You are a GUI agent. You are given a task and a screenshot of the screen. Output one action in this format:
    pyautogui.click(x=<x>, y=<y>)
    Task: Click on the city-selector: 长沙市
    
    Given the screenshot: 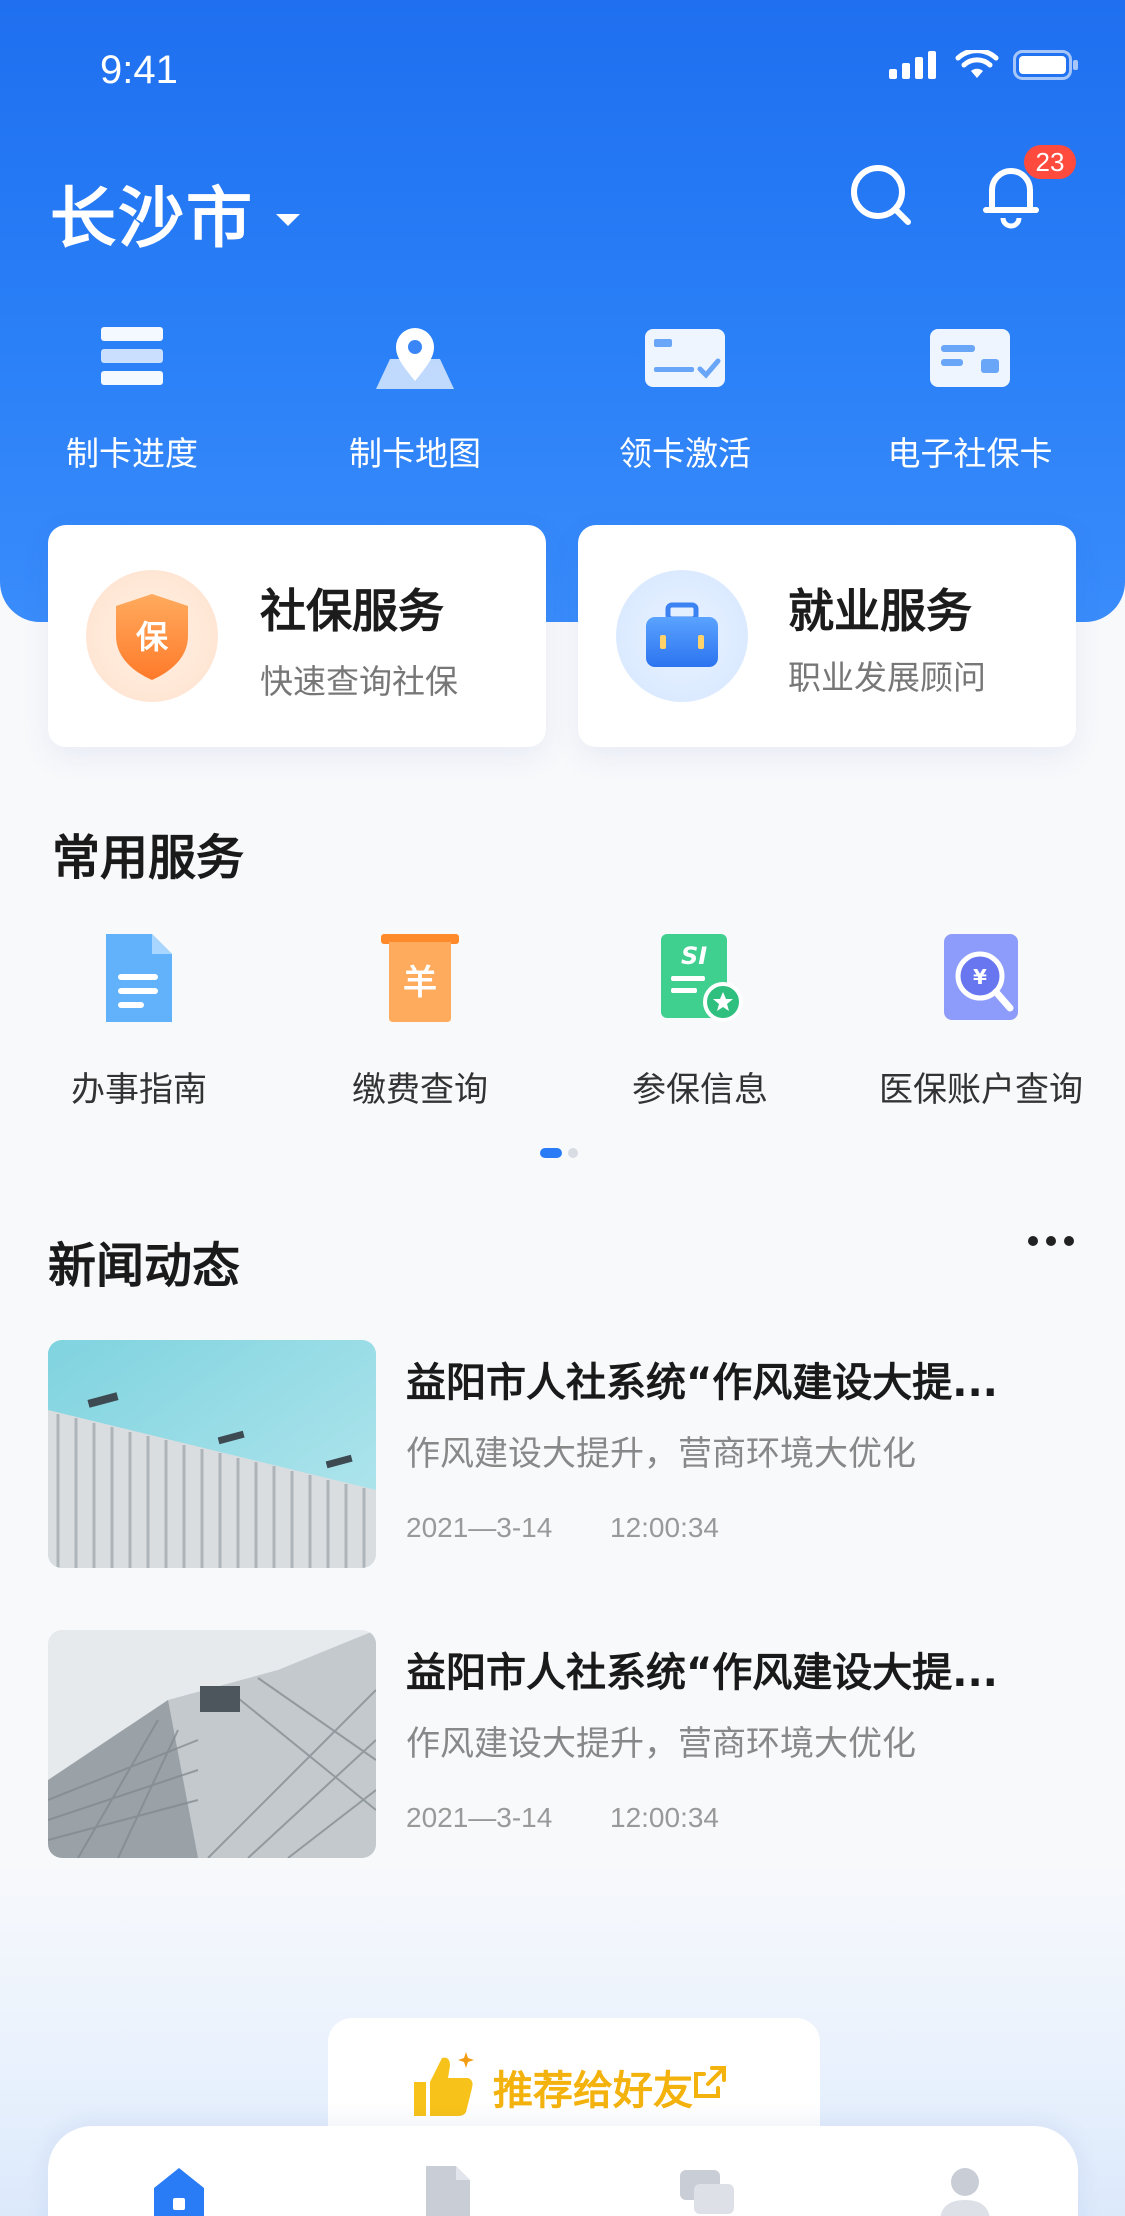 What is the action you would take?
    pyautogui.click(x=175, y=213)
    